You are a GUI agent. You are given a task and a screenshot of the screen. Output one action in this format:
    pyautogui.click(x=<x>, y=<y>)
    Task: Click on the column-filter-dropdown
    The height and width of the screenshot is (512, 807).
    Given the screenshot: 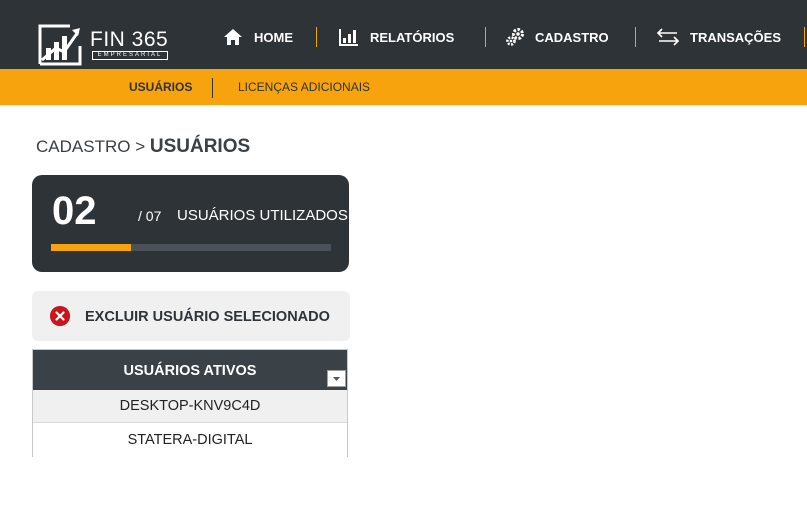 What is the action you would take?
    pyautogui.click(x=336, y=378)
    